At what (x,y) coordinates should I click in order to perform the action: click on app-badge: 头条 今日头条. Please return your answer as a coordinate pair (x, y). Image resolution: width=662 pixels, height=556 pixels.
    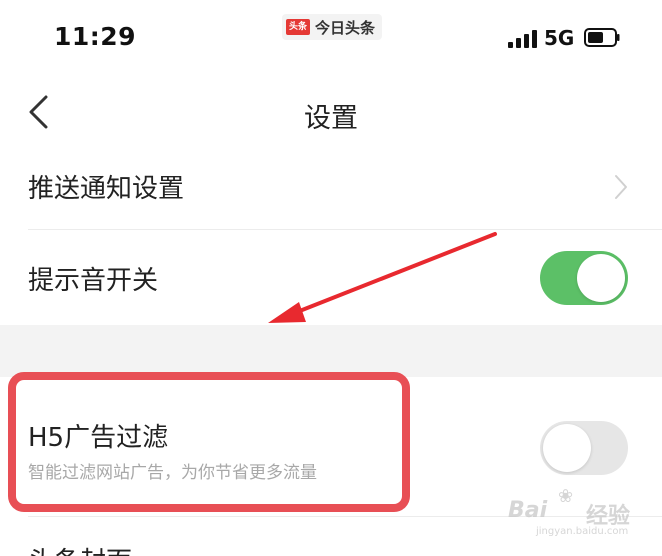
    Looking at the image, I should click on (332, 27).